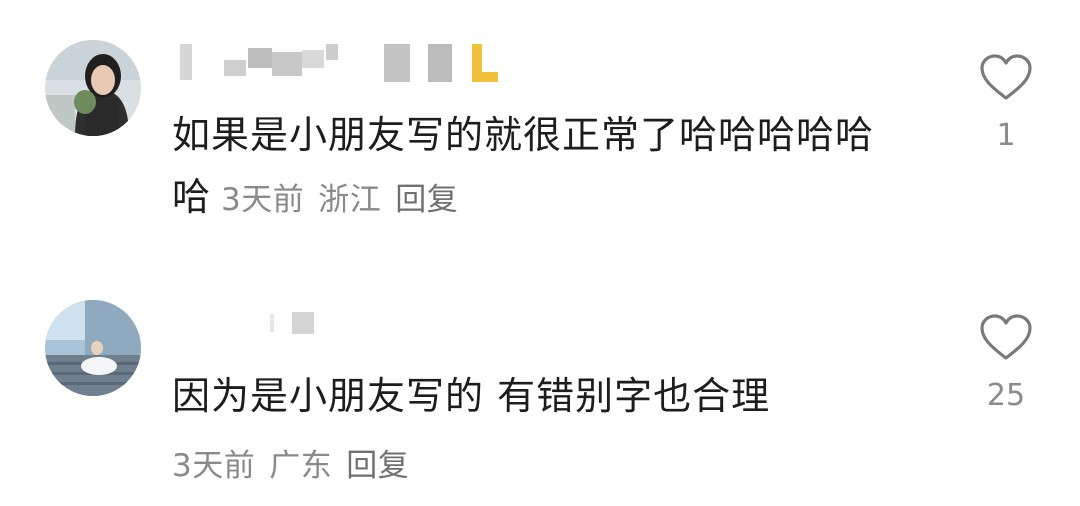  I want to click on like-count: 1, so click(1006, 135).